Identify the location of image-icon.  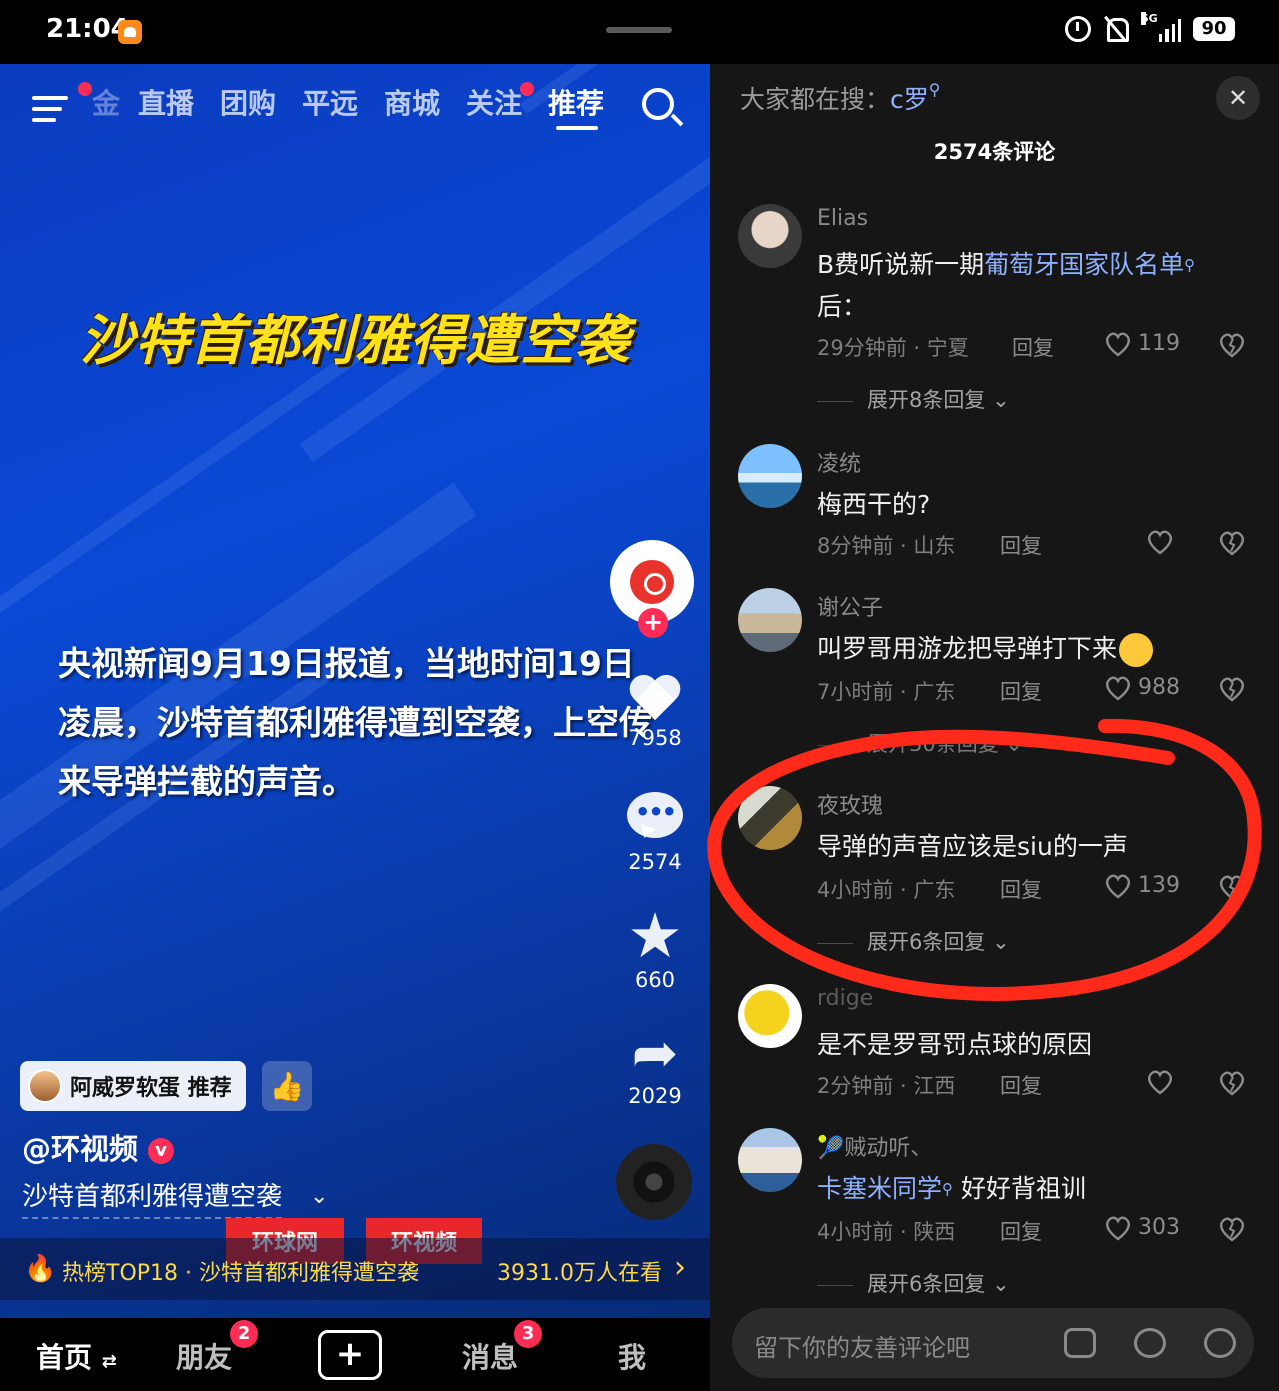
(1080, 1343).